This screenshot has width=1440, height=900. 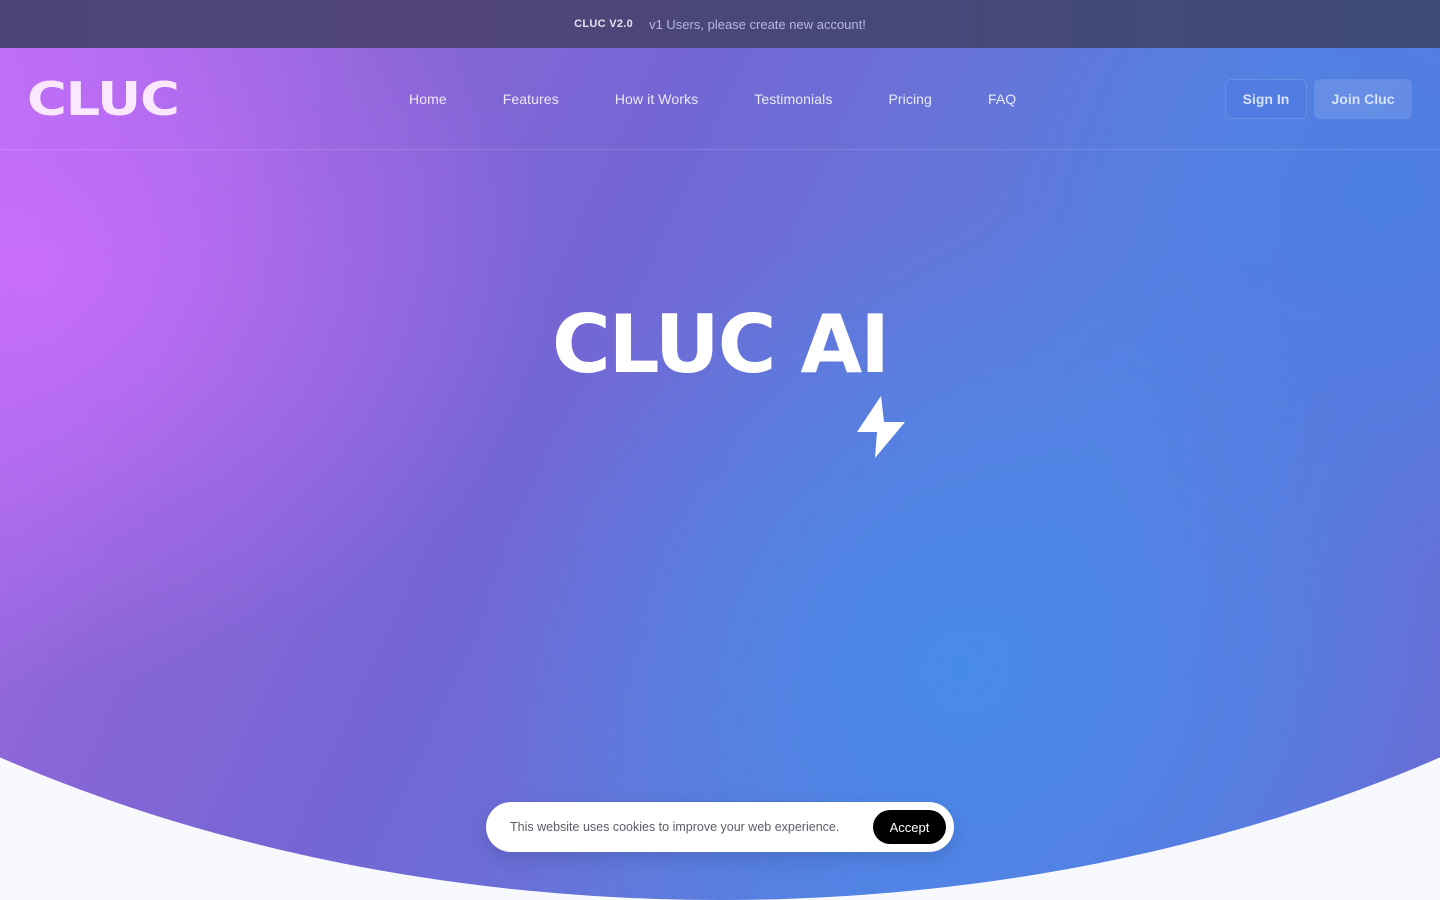 What do you see at coordinates (604, 24) in the screenshot?
I see `version-badge: CLUC V2.0` at bounding box center [604, 24].